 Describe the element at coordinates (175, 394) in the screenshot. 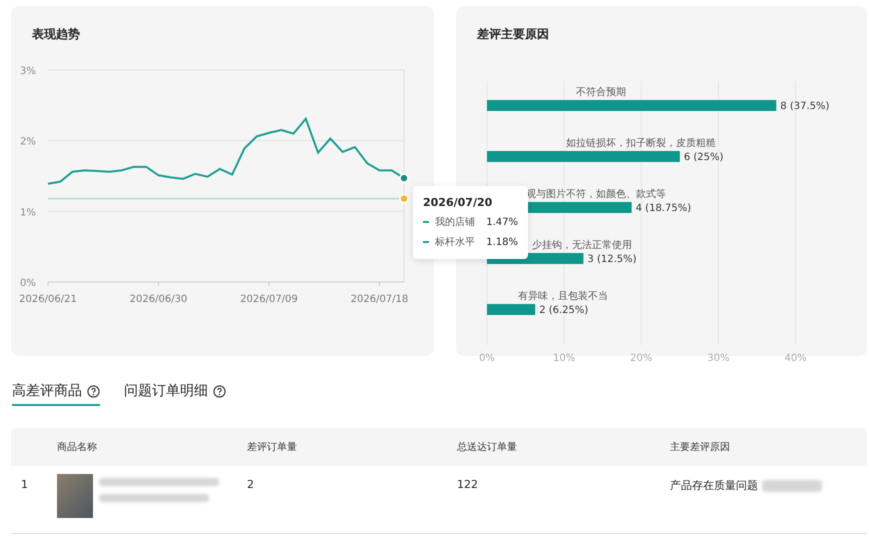

I see `tab: 问题订单明细` at that location.